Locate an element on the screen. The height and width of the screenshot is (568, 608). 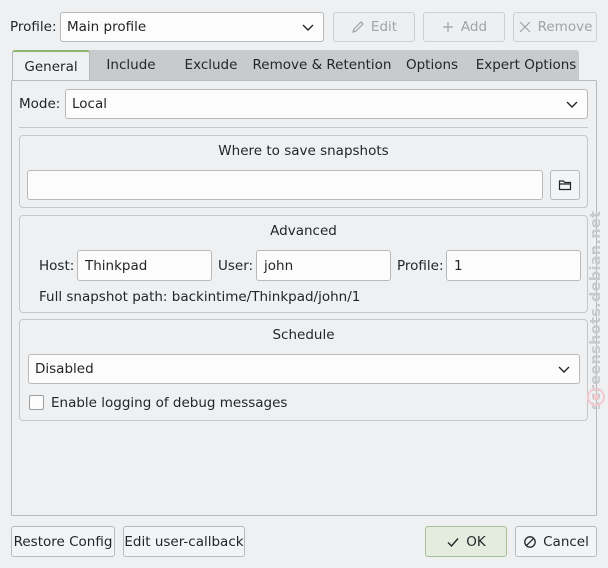
add-profile-label: Add is located at coordinates (474, 27).